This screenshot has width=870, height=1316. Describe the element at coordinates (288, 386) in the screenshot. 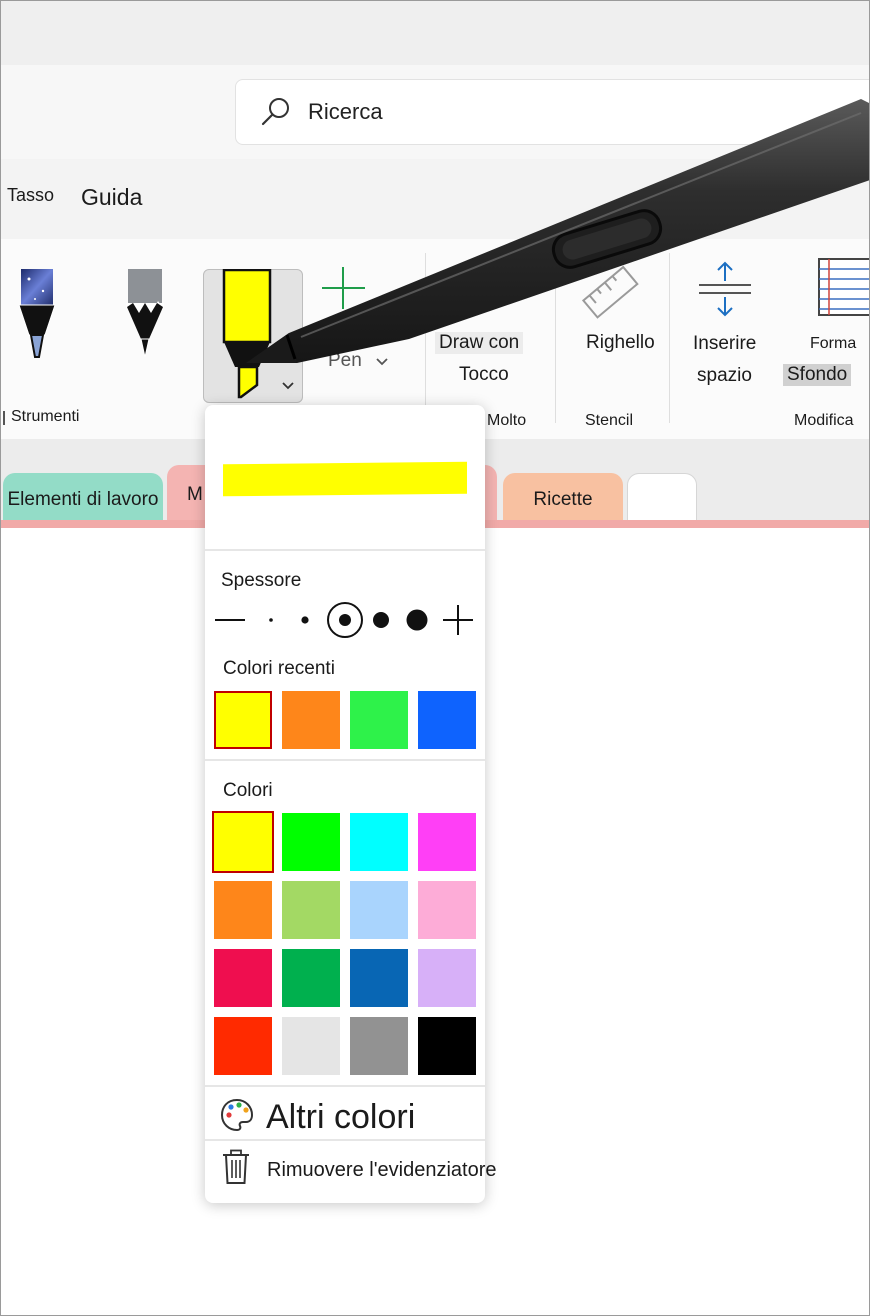

I see `chevron-down-icon` at that location.